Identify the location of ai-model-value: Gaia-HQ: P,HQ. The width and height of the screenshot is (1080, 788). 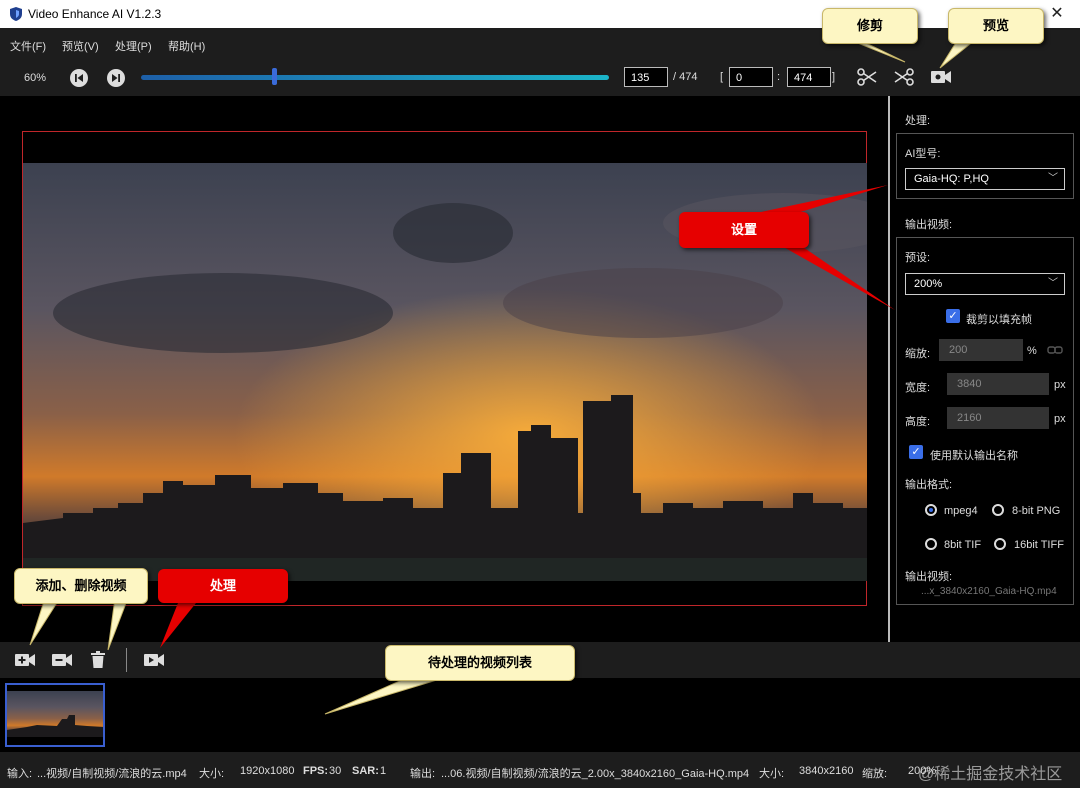
(951, 179).